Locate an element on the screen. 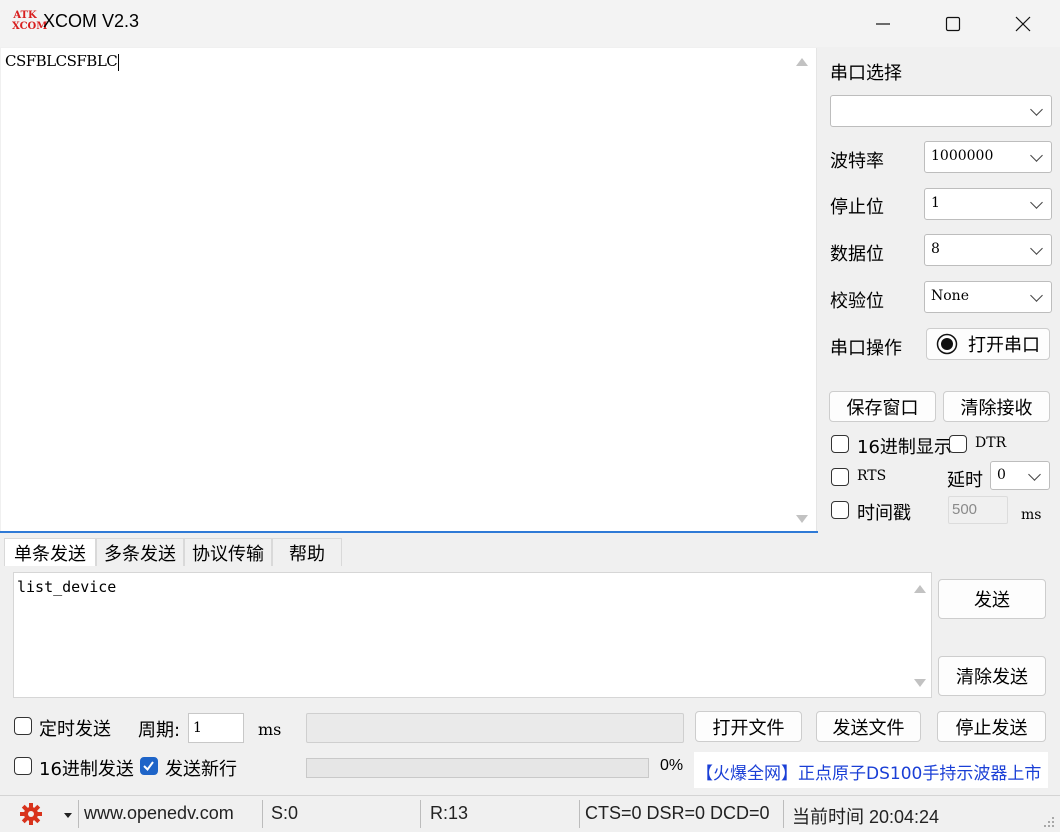  clear-send-label: 清除发送 is located at coordinates (992, 677).